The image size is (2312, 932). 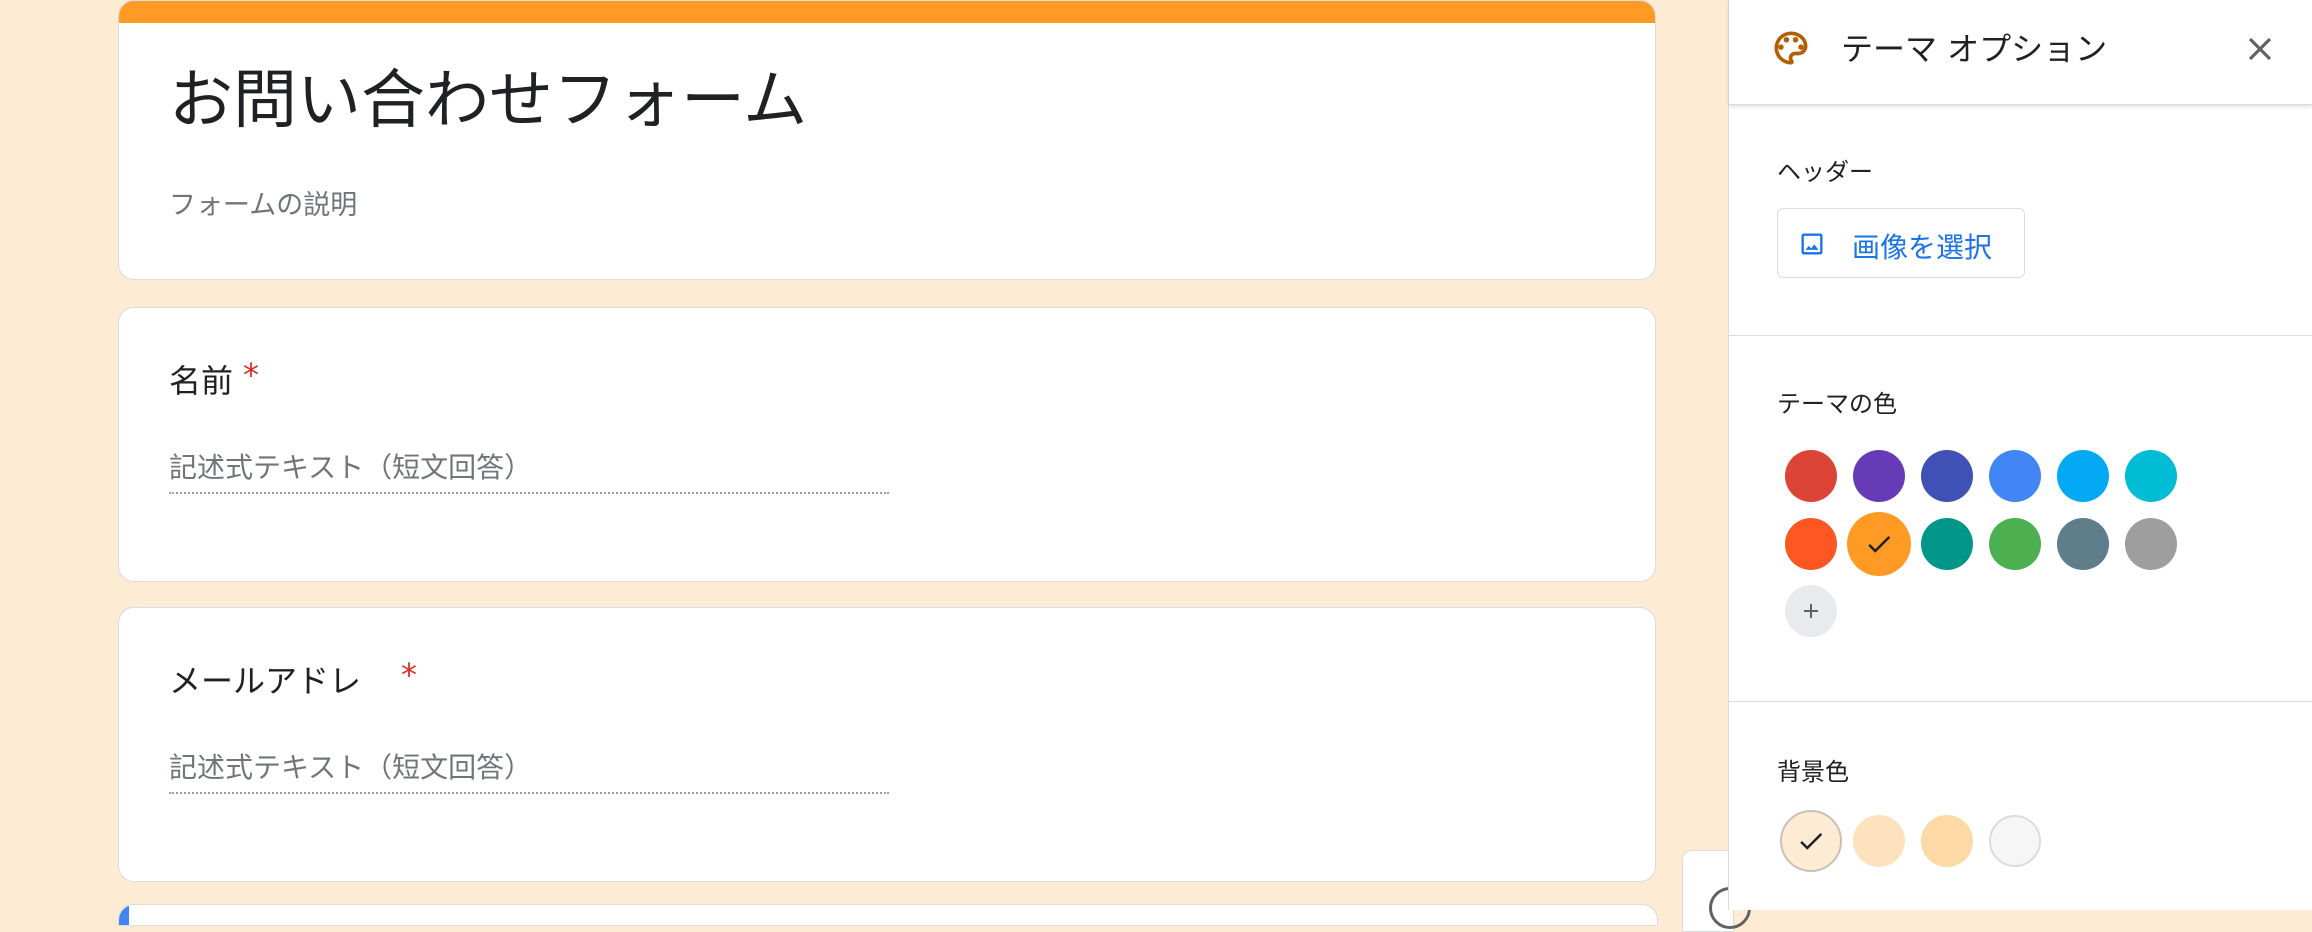 I want to click on form-title: お問い合わせフォーム, so click(x=488, y=101).